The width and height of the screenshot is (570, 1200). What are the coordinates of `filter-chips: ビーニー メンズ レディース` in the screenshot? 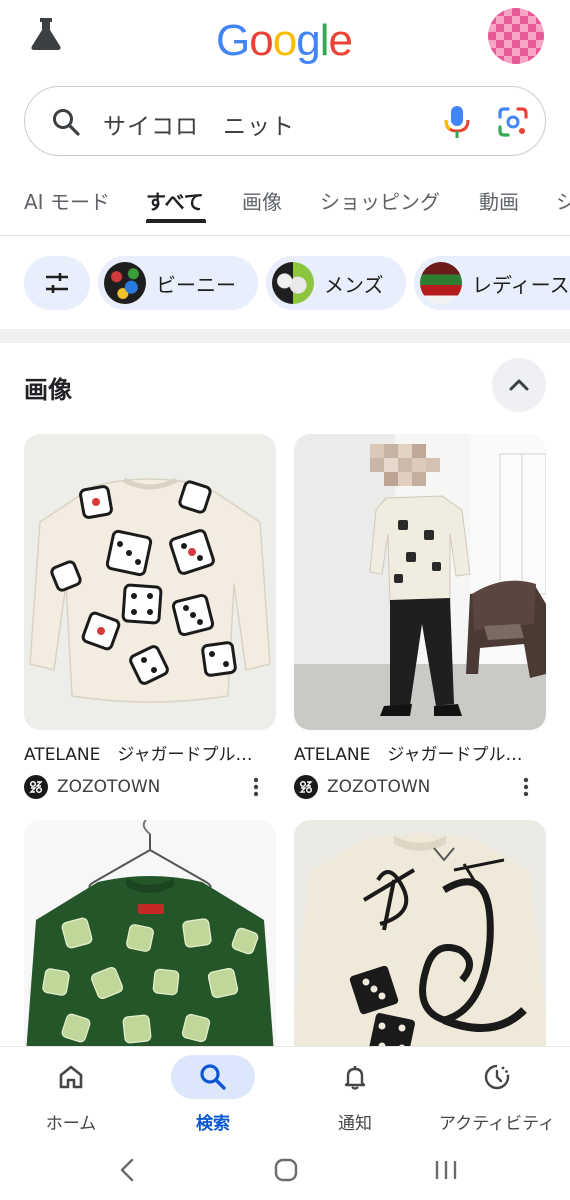 It's located at (285, 284).